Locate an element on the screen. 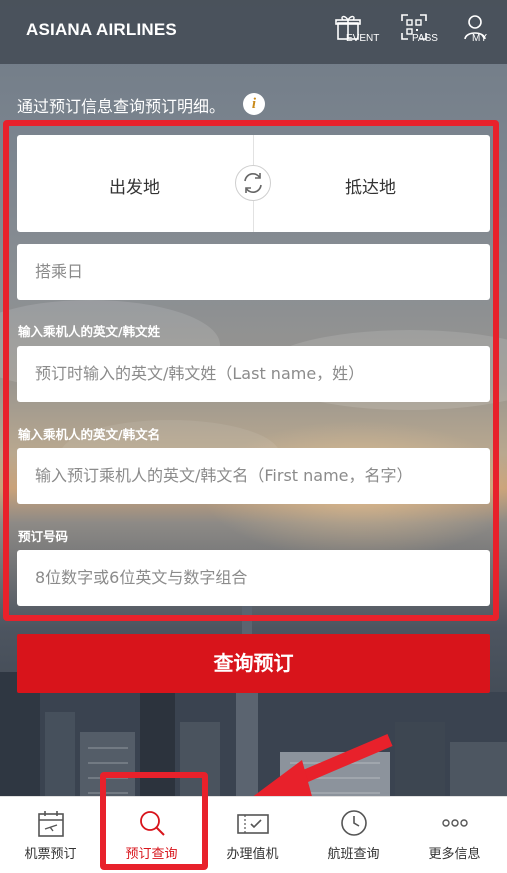 This screenshot has height=873, width=507. nav-flight-status-label: 航班查询 is located at coordinates (353, 854).